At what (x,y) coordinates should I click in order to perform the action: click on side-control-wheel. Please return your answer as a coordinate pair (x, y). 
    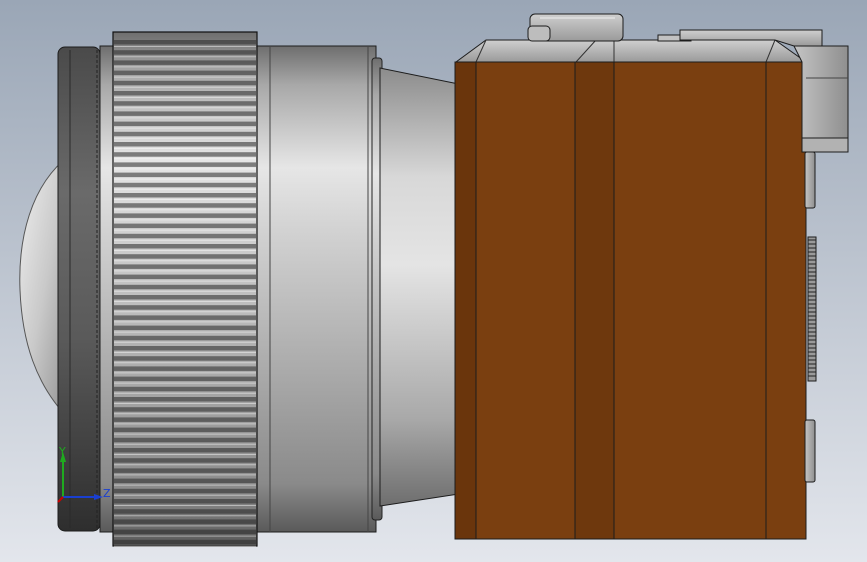
    Looking at the image, I should click on (812, 309).